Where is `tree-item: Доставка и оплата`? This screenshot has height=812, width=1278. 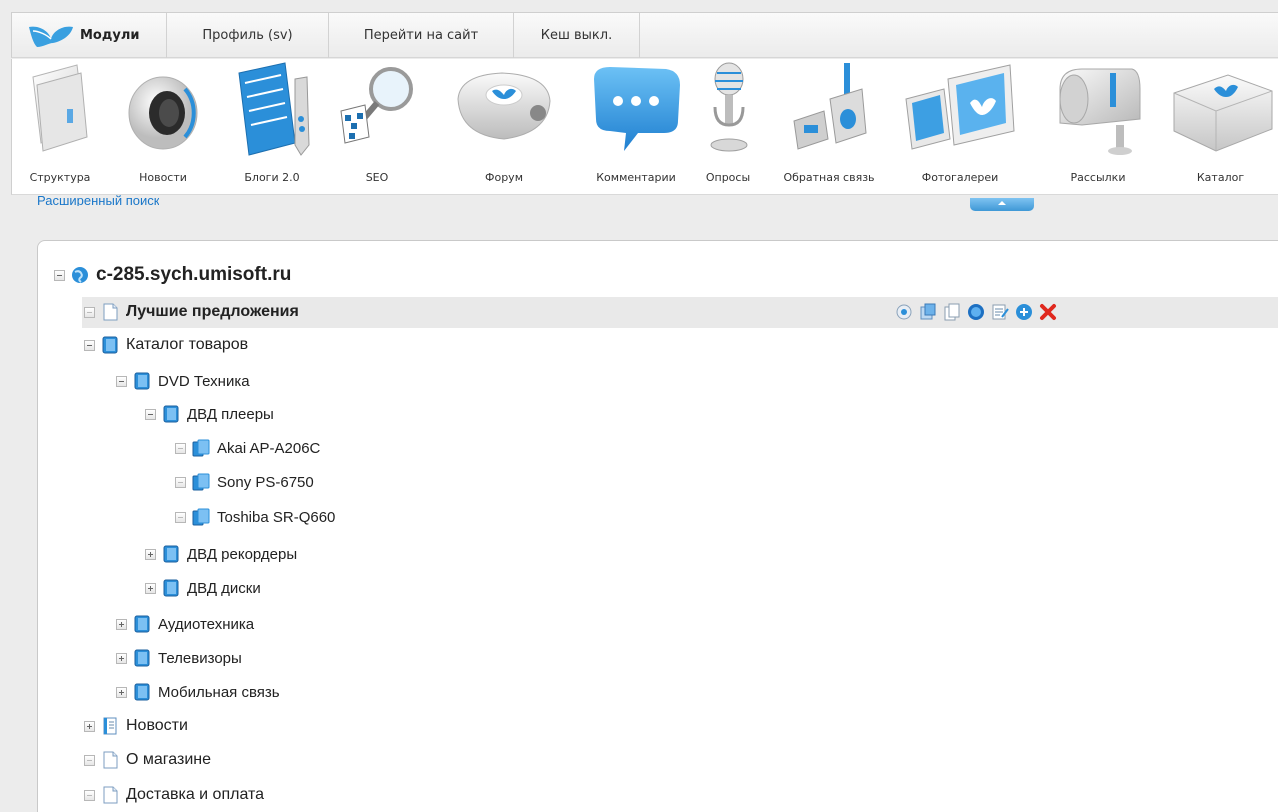
tree-item: Доставка и оплата is located at coordinates (174, 795).